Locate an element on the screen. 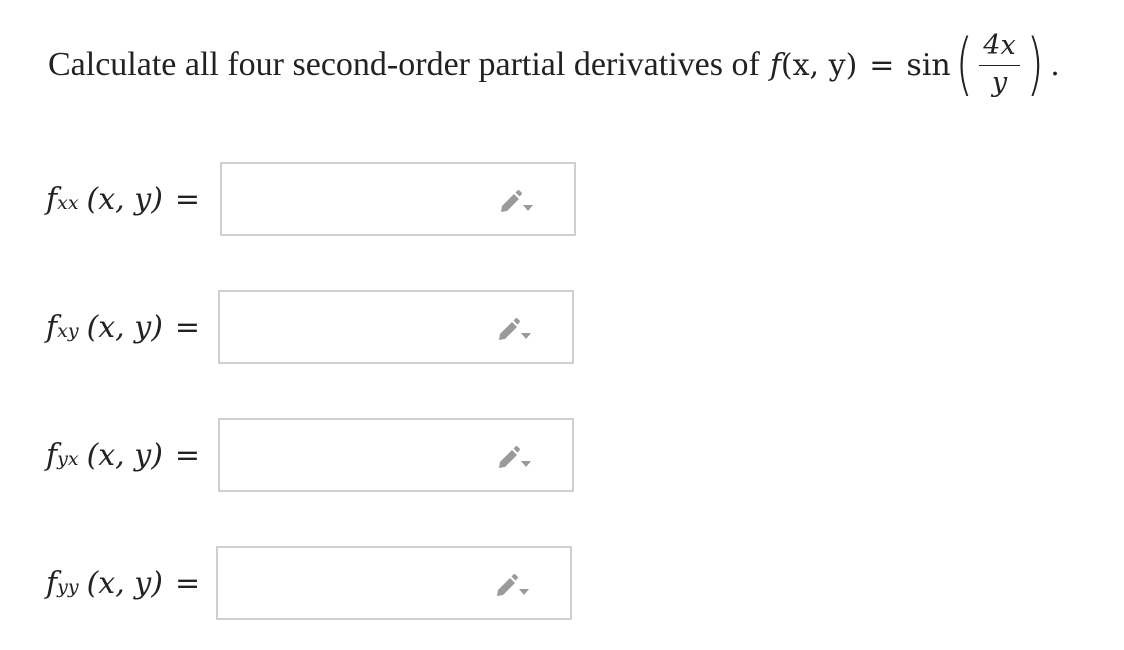 This screenshot has height=650, width=1124. derivative-row-fxy: f xy (x, y) = is located at coordinates (310, 327).